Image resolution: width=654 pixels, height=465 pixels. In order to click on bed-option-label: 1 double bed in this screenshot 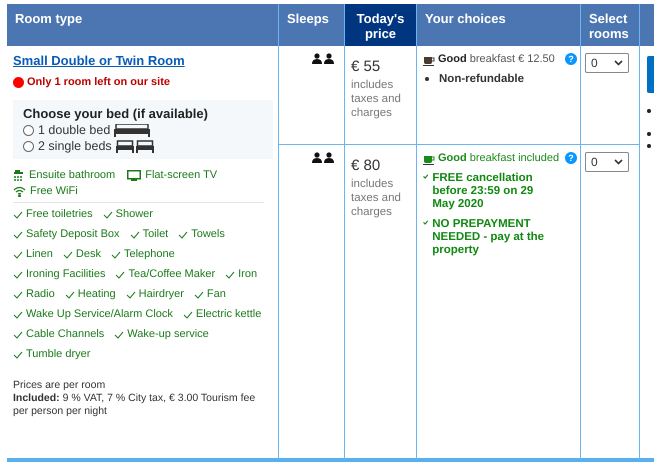, I will do `click(74, 130)`.